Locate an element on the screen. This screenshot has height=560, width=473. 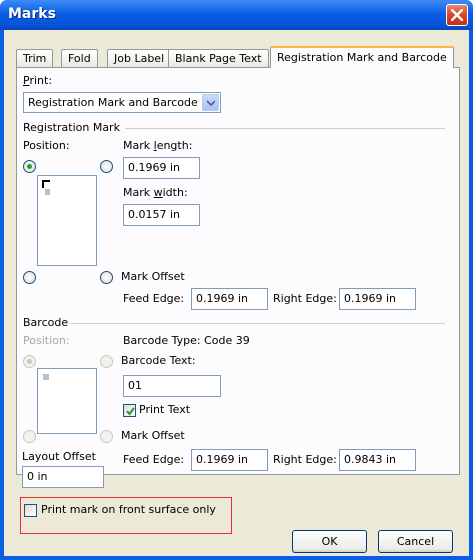
barcode-text-label: Barcode Text: is located at coordinates (158, 360).